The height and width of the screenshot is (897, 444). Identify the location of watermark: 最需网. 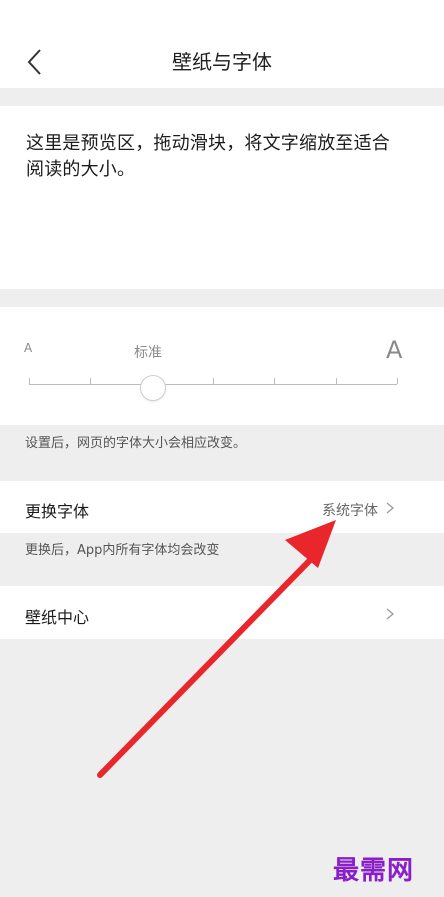
(374, 871).